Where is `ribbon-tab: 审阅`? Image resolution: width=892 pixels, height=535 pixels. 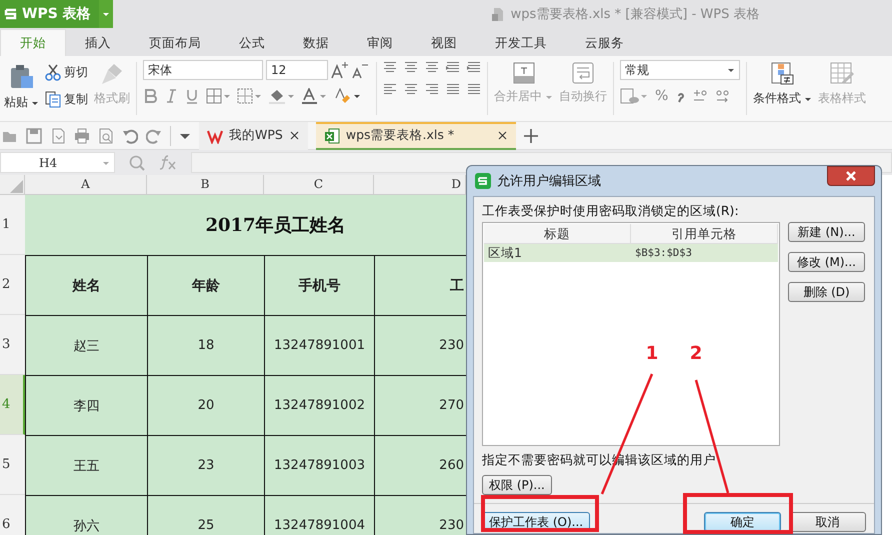 ribbon-tab: 审阅 is located at coordinates (380, 43).